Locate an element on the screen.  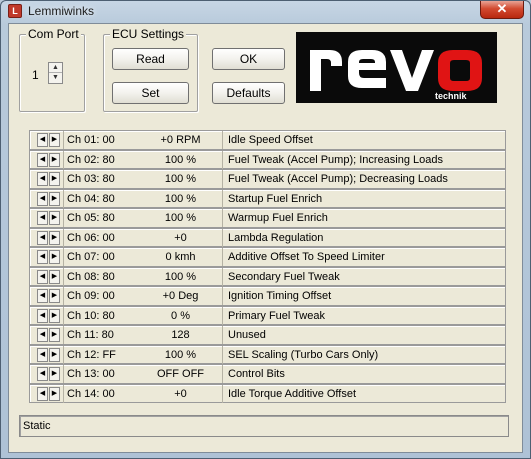
read-button: Read is located at coordinates (150, 59).